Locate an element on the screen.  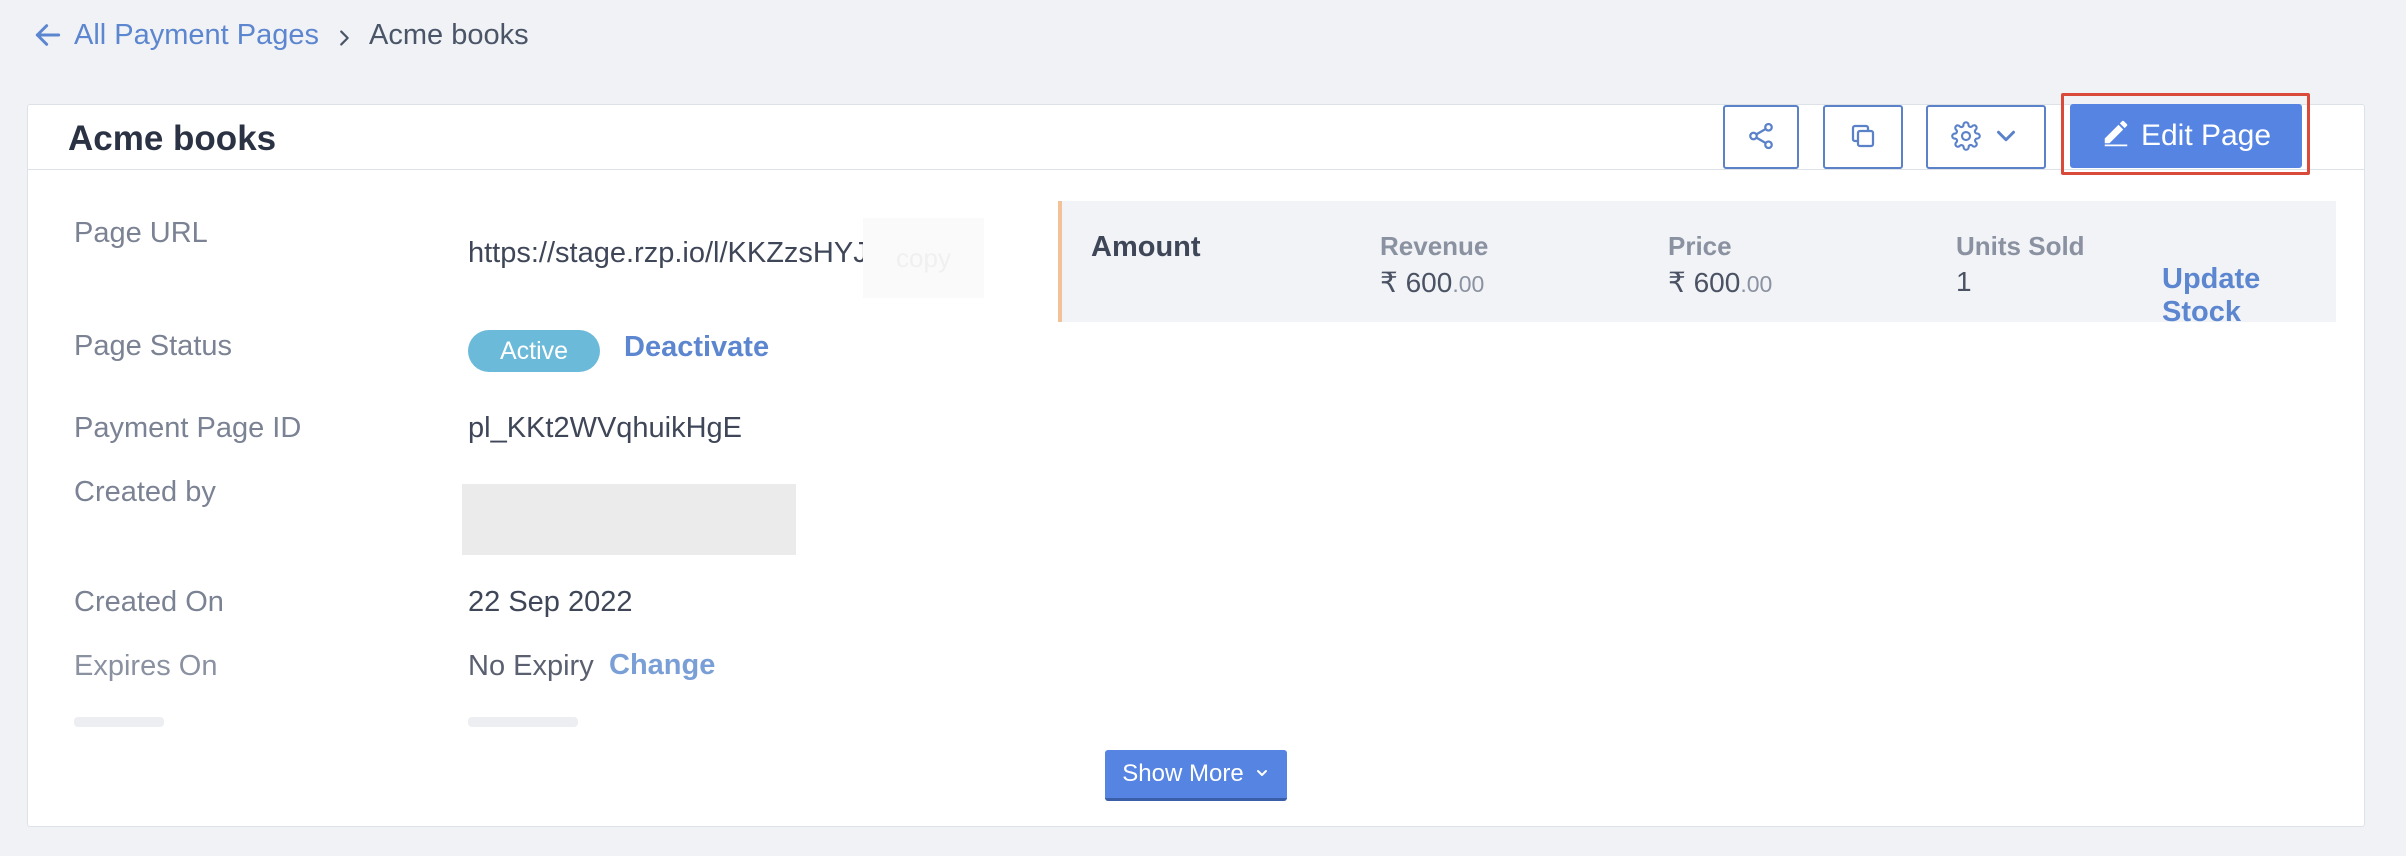
price-value: ₹ 600.00 is located at coordinates (1720, 282).